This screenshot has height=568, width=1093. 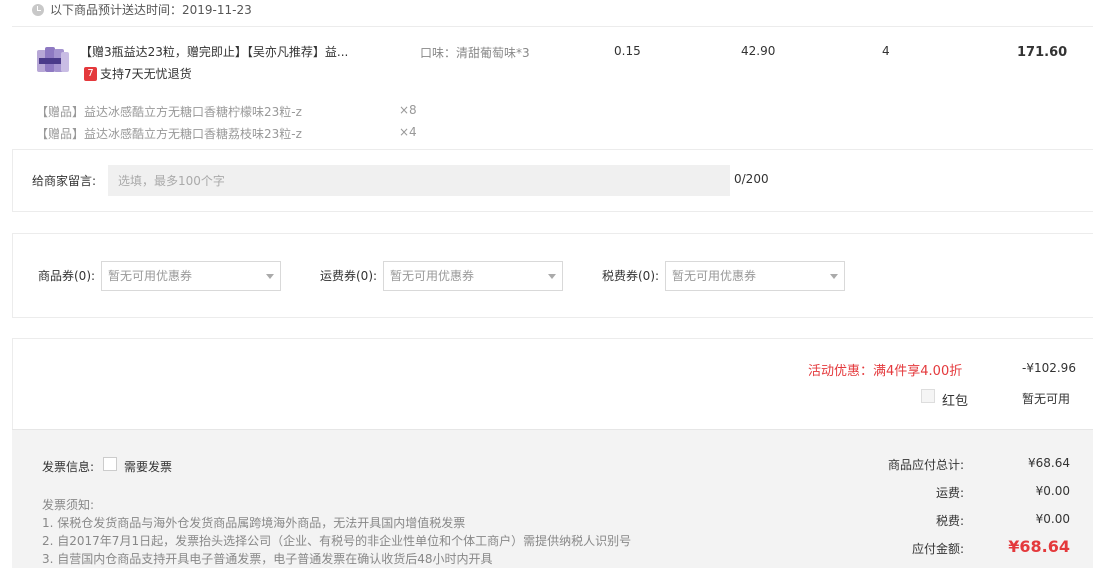 What do you see at coordinates (475, 53) in the screenshot?
I see `product-spec: 口味：清甜葡萄味*3` at bounding box center [475, 53].